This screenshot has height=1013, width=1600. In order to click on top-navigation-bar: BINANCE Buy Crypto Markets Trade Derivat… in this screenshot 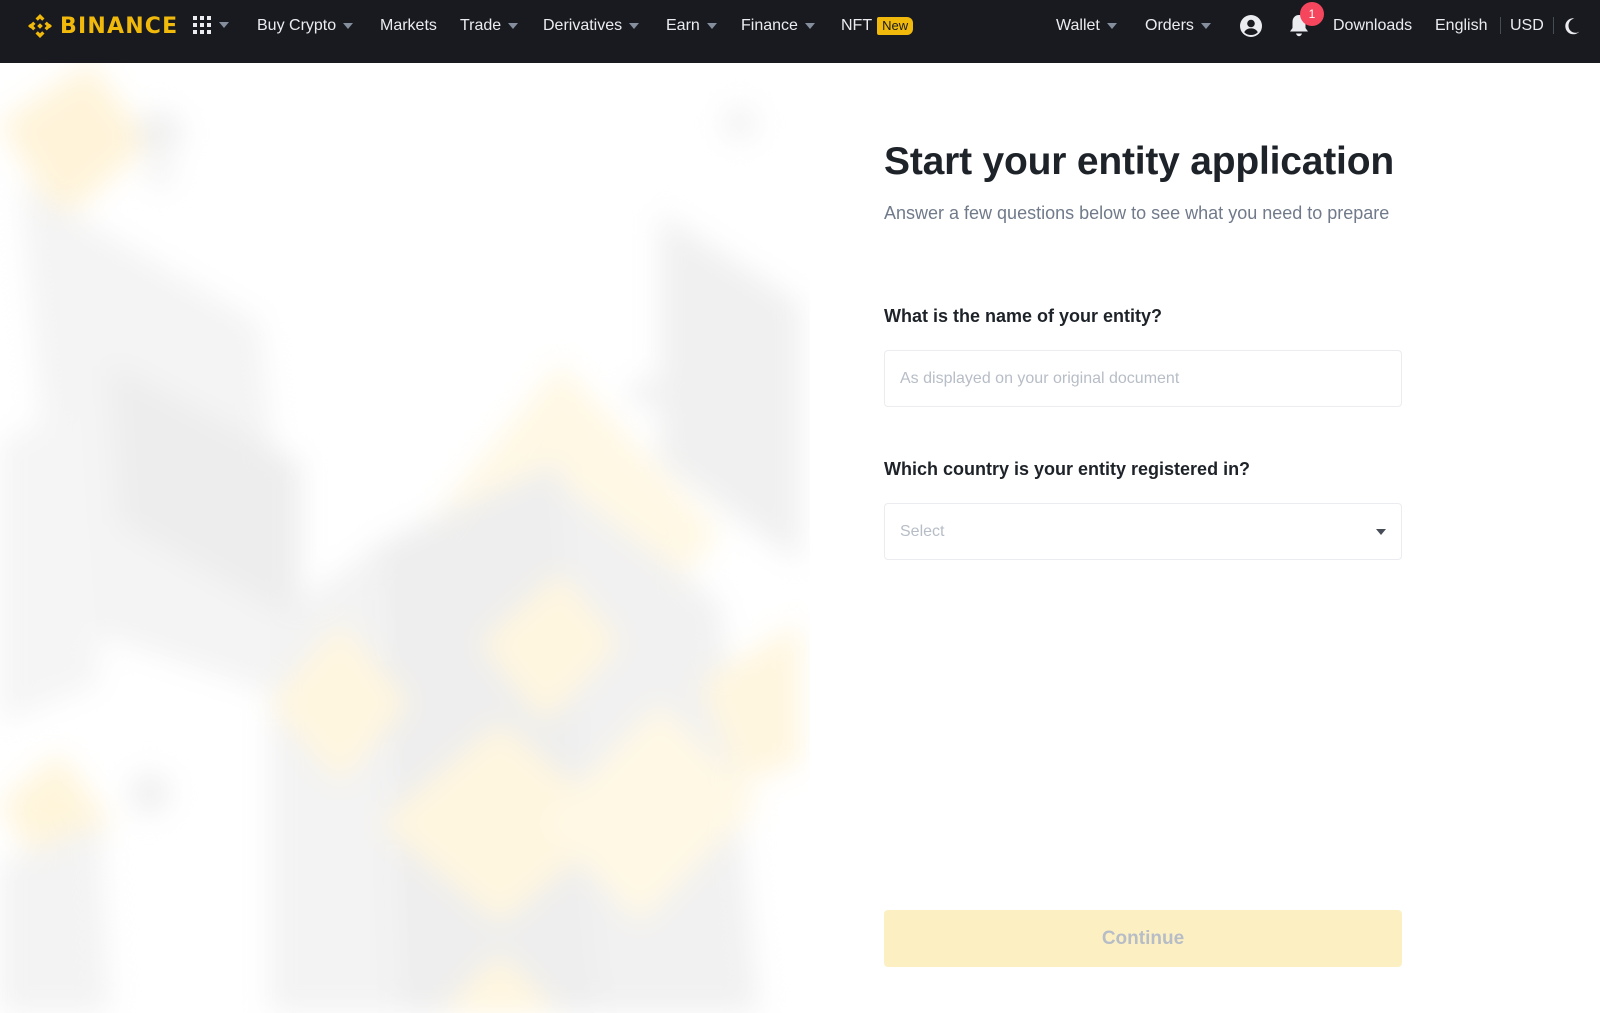, I will do `click(800, 31)`.